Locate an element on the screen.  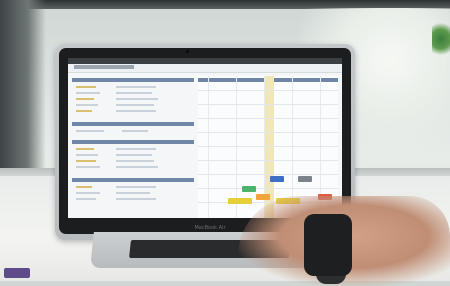
calendar-event-gray is located at coordinates (305, 179).